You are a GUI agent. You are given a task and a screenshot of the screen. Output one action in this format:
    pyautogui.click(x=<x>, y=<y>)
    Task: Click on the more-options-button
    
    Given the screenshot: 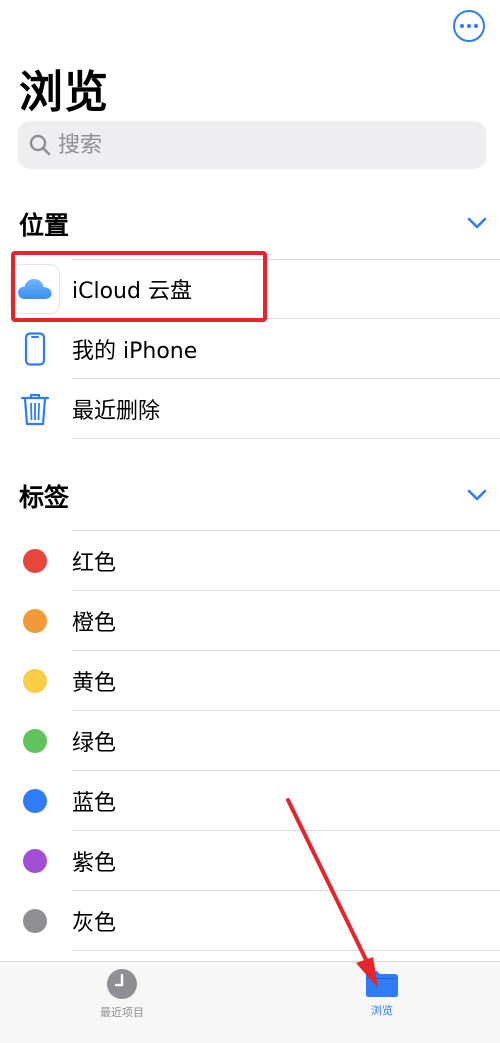 What is the action you would take?
    pyautogui.click(x=469, y=26)
    